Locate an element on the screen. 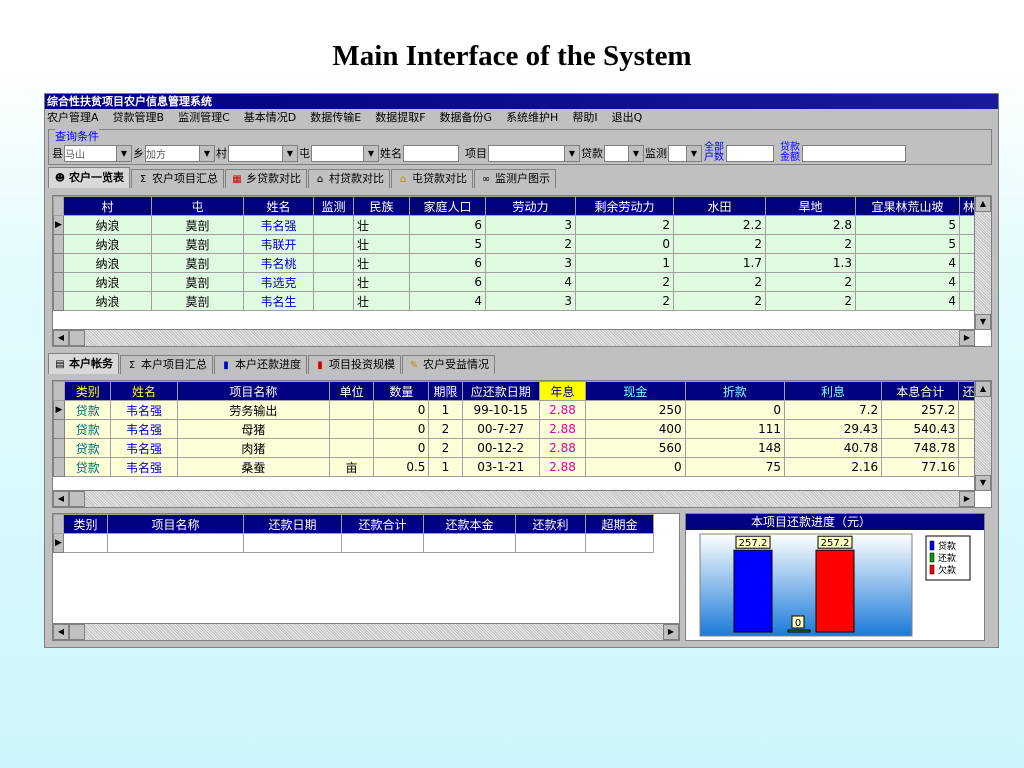 The height and width of the screenshot is (768, 1024). tab-township-loan-compare: ▦ 乡贷款对比 is located at coordinates (266, 178).